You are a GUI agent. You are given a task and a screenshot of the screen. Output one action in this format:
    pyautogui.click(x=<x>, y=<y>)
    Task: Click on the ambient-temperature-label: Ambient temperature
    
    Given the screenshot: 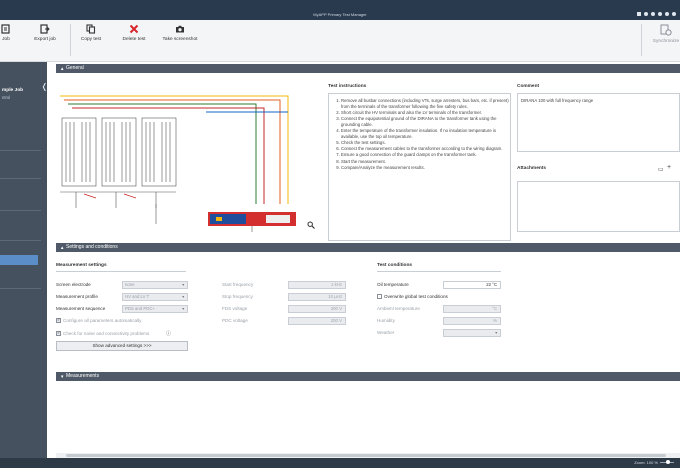 What is the action you would take?
    pyautogui.click(x=398, y=308)
    